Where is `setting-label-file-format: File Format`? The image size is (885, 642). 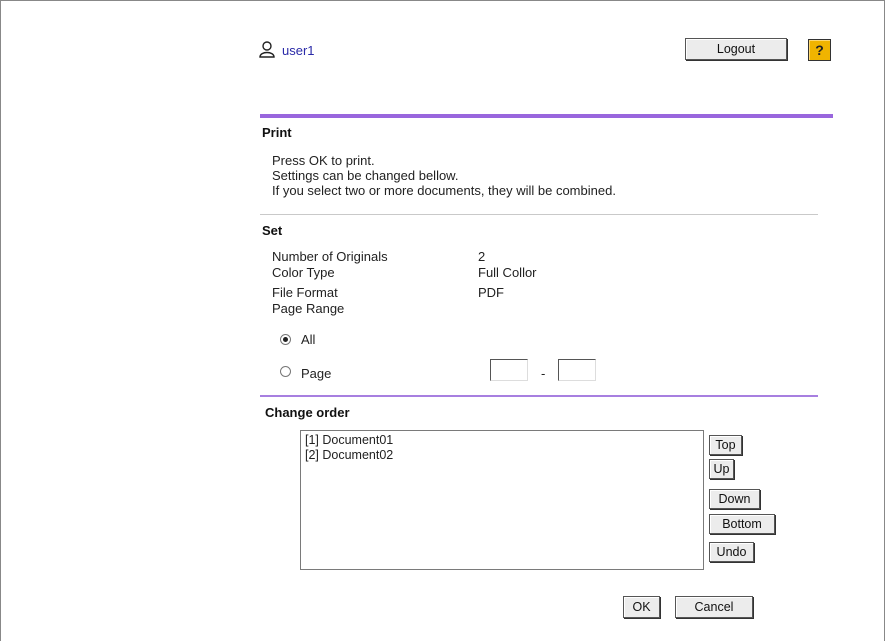
setting-label-file-format: File Format is located at coordinates (305, 292).